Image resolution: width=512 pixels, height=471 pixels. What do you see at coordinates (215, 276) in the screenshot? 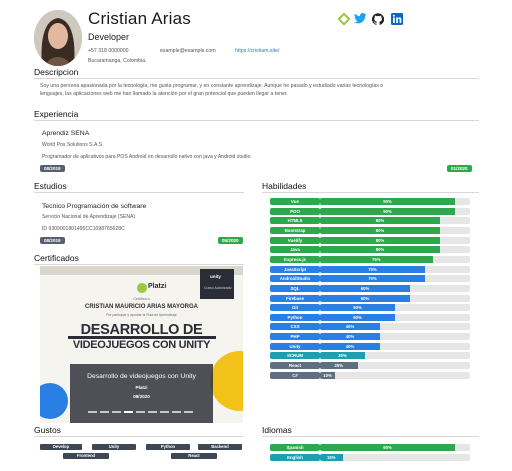
I see `cert-partner: unity` at bounding box center [215, 276].